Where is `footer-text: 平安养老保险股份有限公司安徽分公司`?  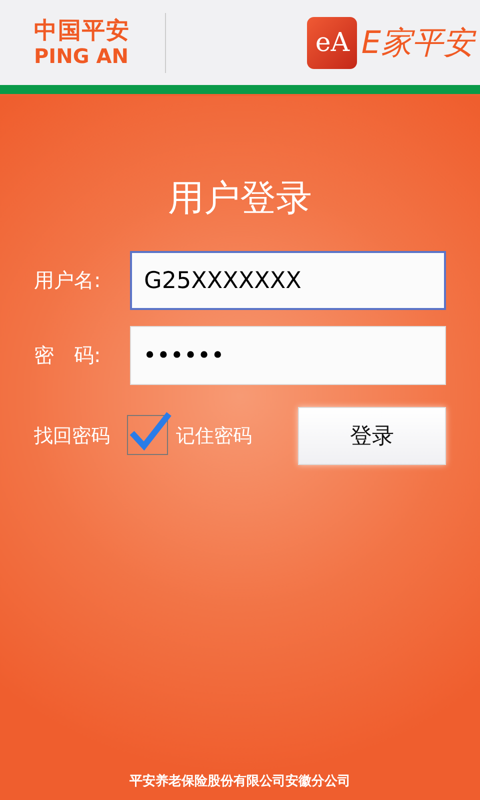
footer-text: 平安养老保险股份有限公司安徽分公司 is located at coordinates (240, 781).